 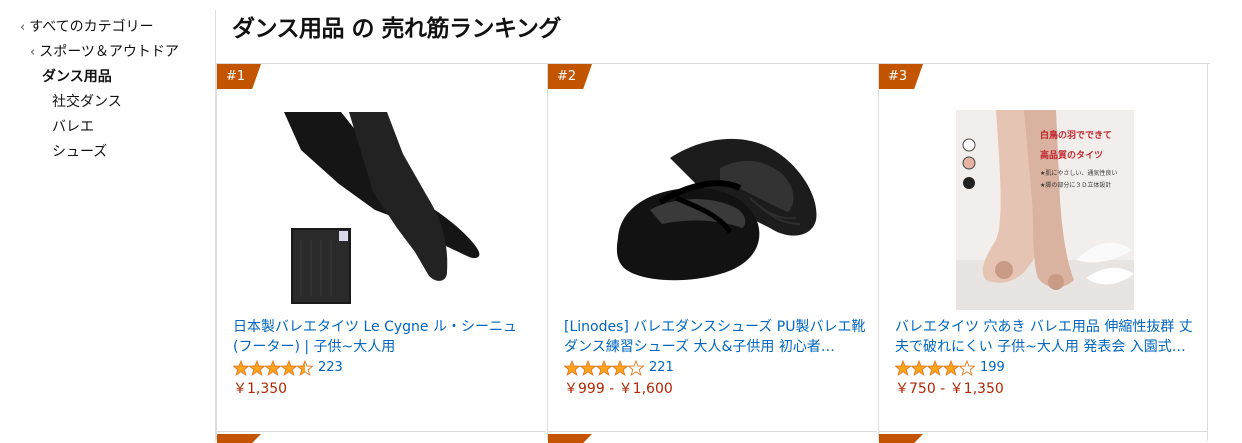 What do you see at coordinates (1076, 185) in the screenshot?
I see `image-bullet-2: ★脚の部分に３Ｄ立体設計` at bounding box center [1076, 185].